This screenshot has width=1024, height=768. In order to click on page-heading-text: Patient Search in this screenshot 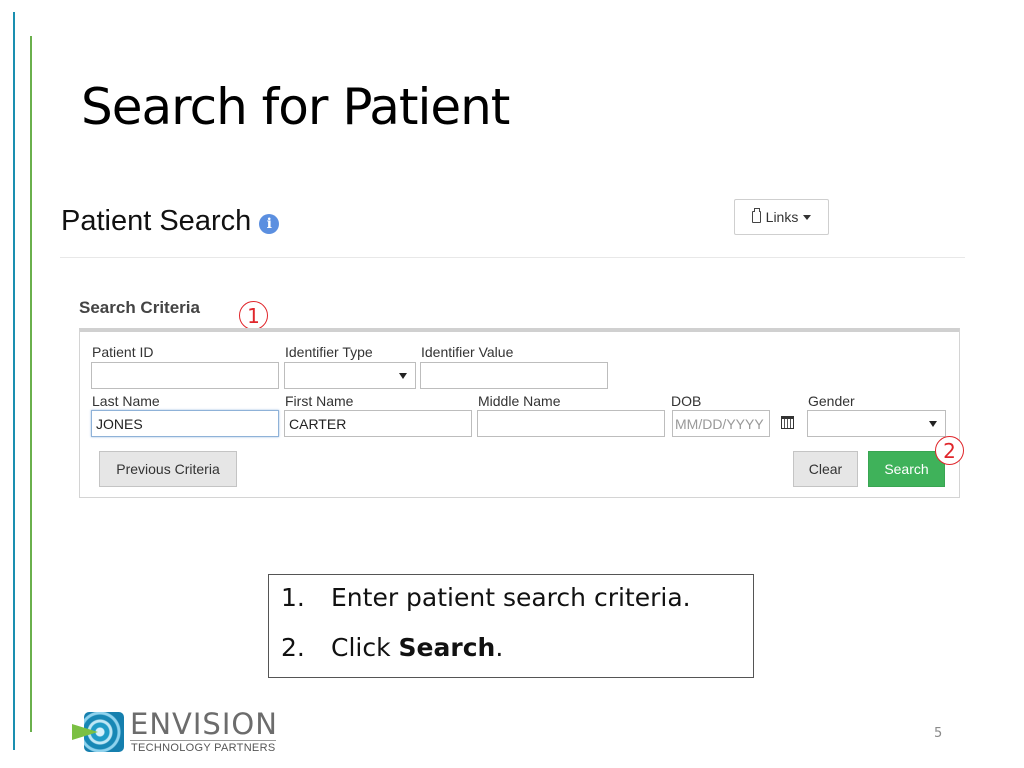, I will do `click(156, 221)`.